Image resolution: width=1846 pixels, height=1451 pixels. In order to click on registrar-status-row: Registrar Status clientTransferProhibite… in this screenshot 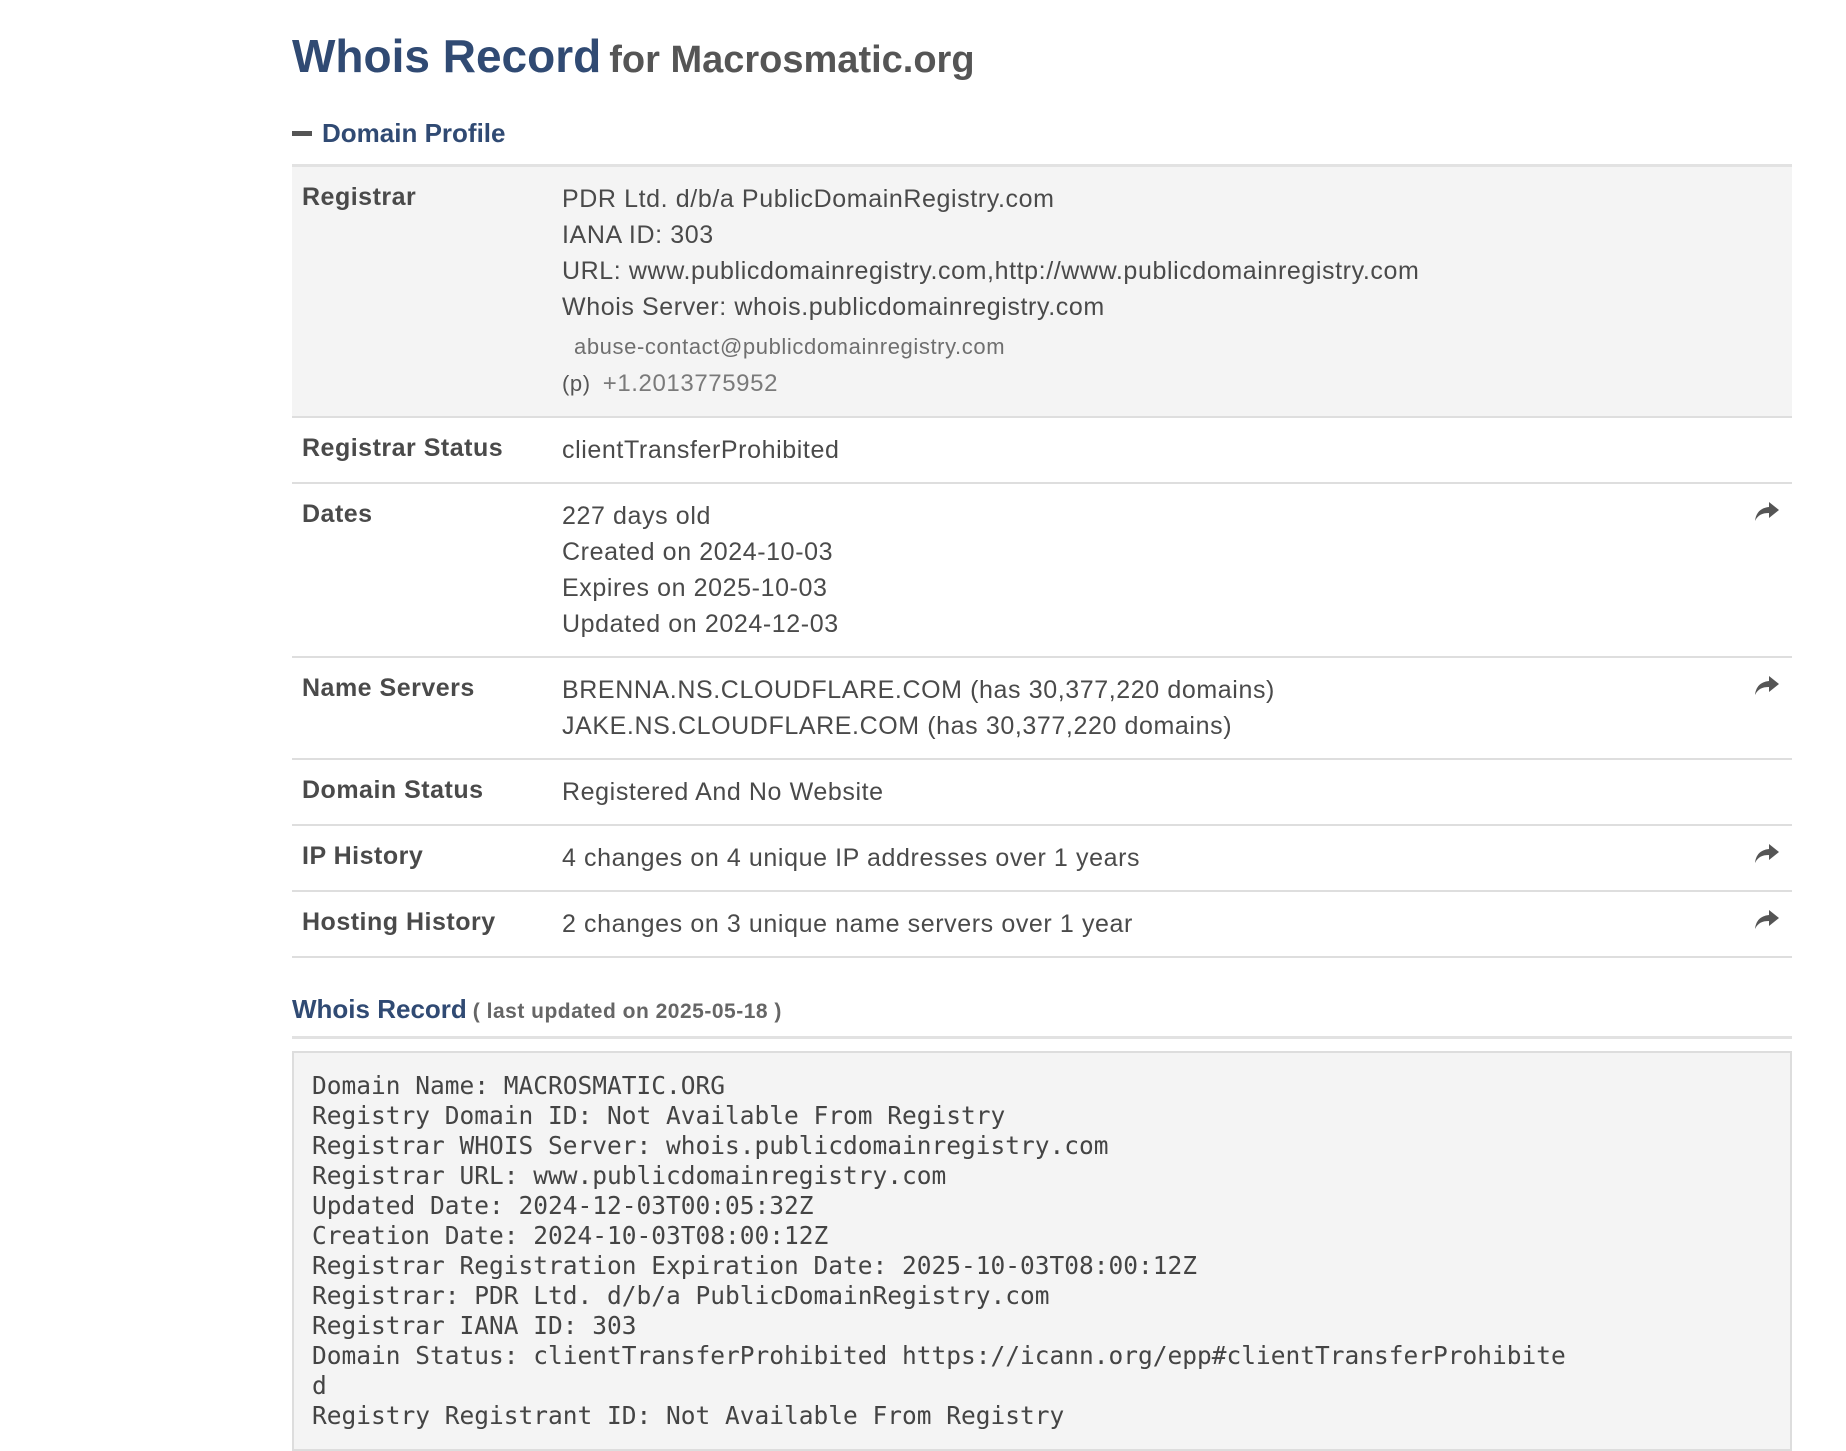, I will do `click(1042, 451)`.